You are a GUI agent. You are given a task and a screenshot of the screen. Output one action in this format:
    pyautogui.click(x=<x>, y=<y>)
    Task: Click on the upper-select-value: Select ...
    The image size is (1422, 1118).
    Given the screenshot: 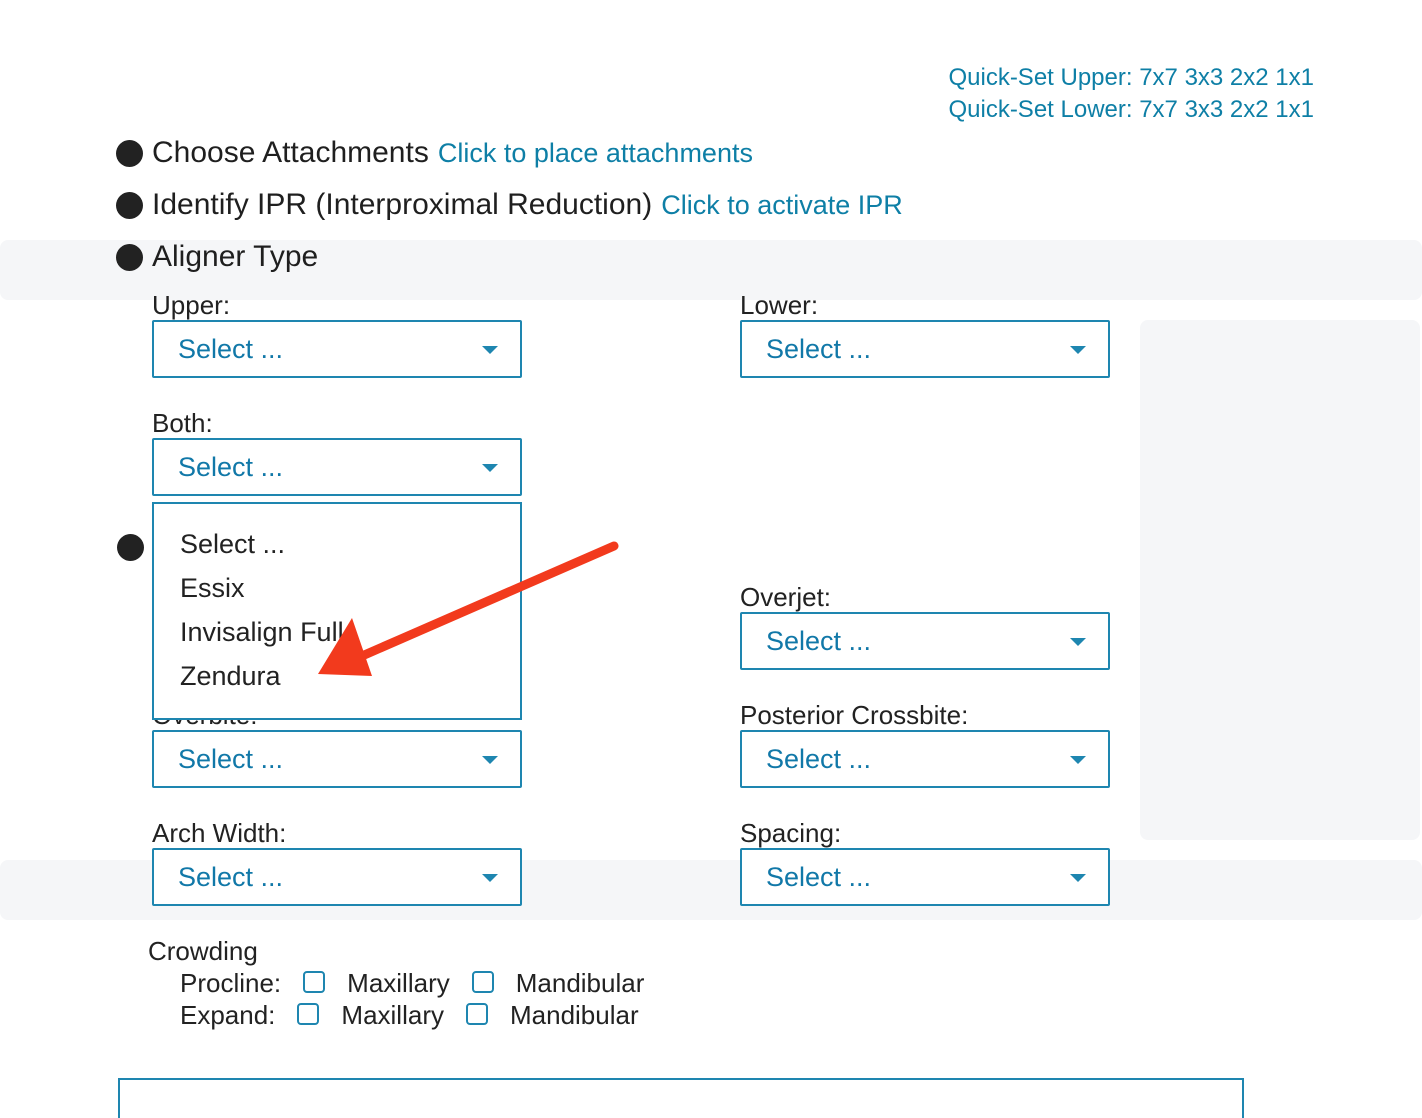 What is the action you would take?
    pyautogui.click(x=231, y=348)
    